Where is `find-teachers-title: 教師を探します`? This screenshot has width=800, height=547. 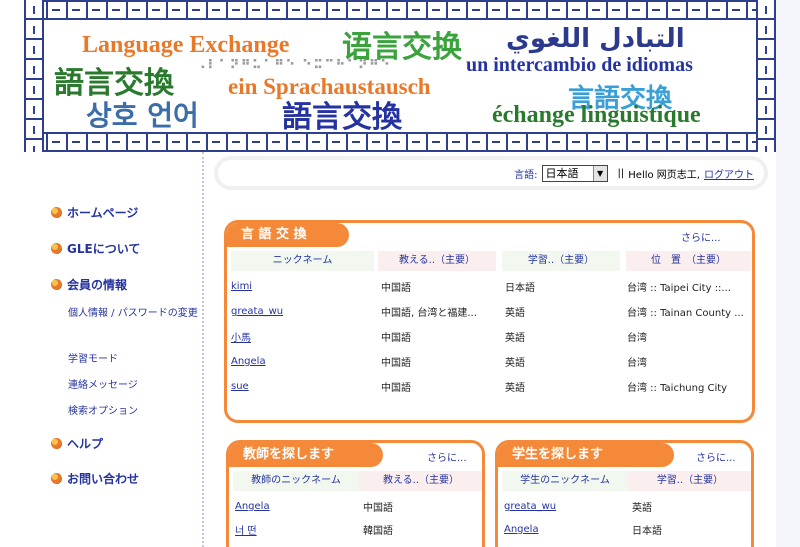 find-teachers-title: 教師を探します is located at coordinates (306, 455).